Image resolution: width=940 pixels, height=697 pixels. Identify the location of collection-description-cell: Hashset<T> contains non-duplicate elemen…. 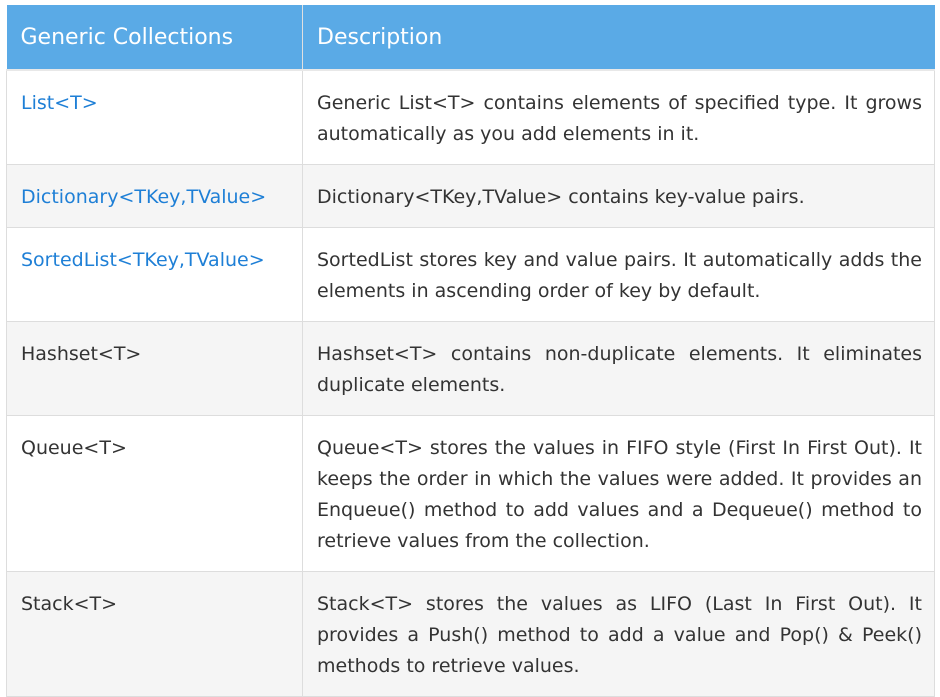
(618, 368).